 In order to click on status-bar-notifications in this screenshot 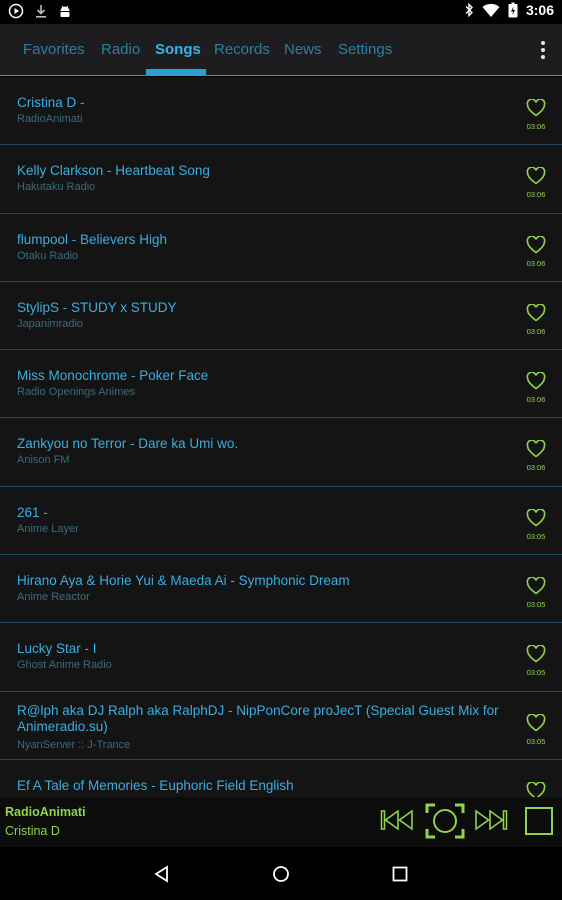, I will do `click(40, 11)`.